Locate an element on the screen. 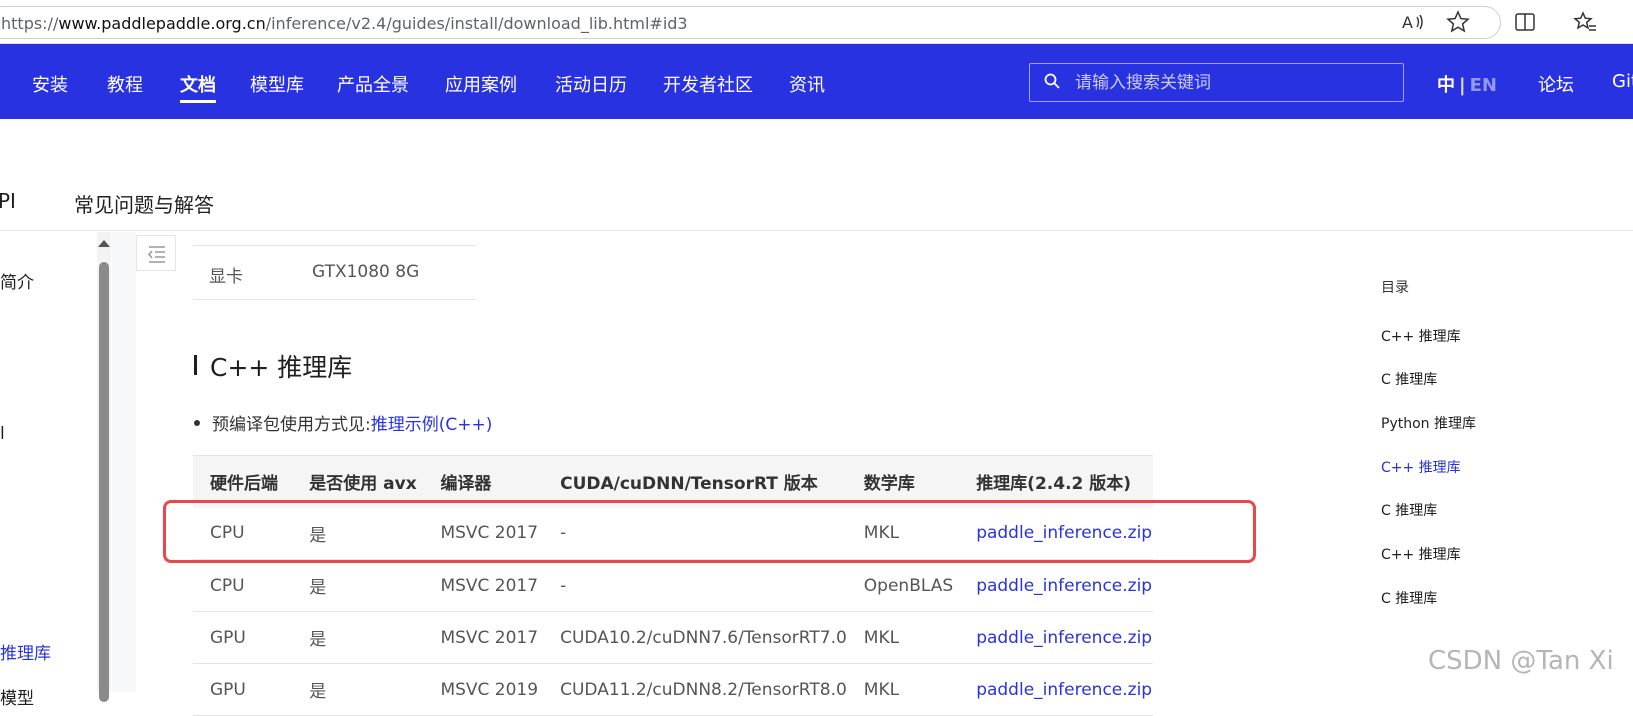 The height and width of the screenshot is (716, 1633). spec-value: GTX1080 8G is located at coordinates (366, 272).